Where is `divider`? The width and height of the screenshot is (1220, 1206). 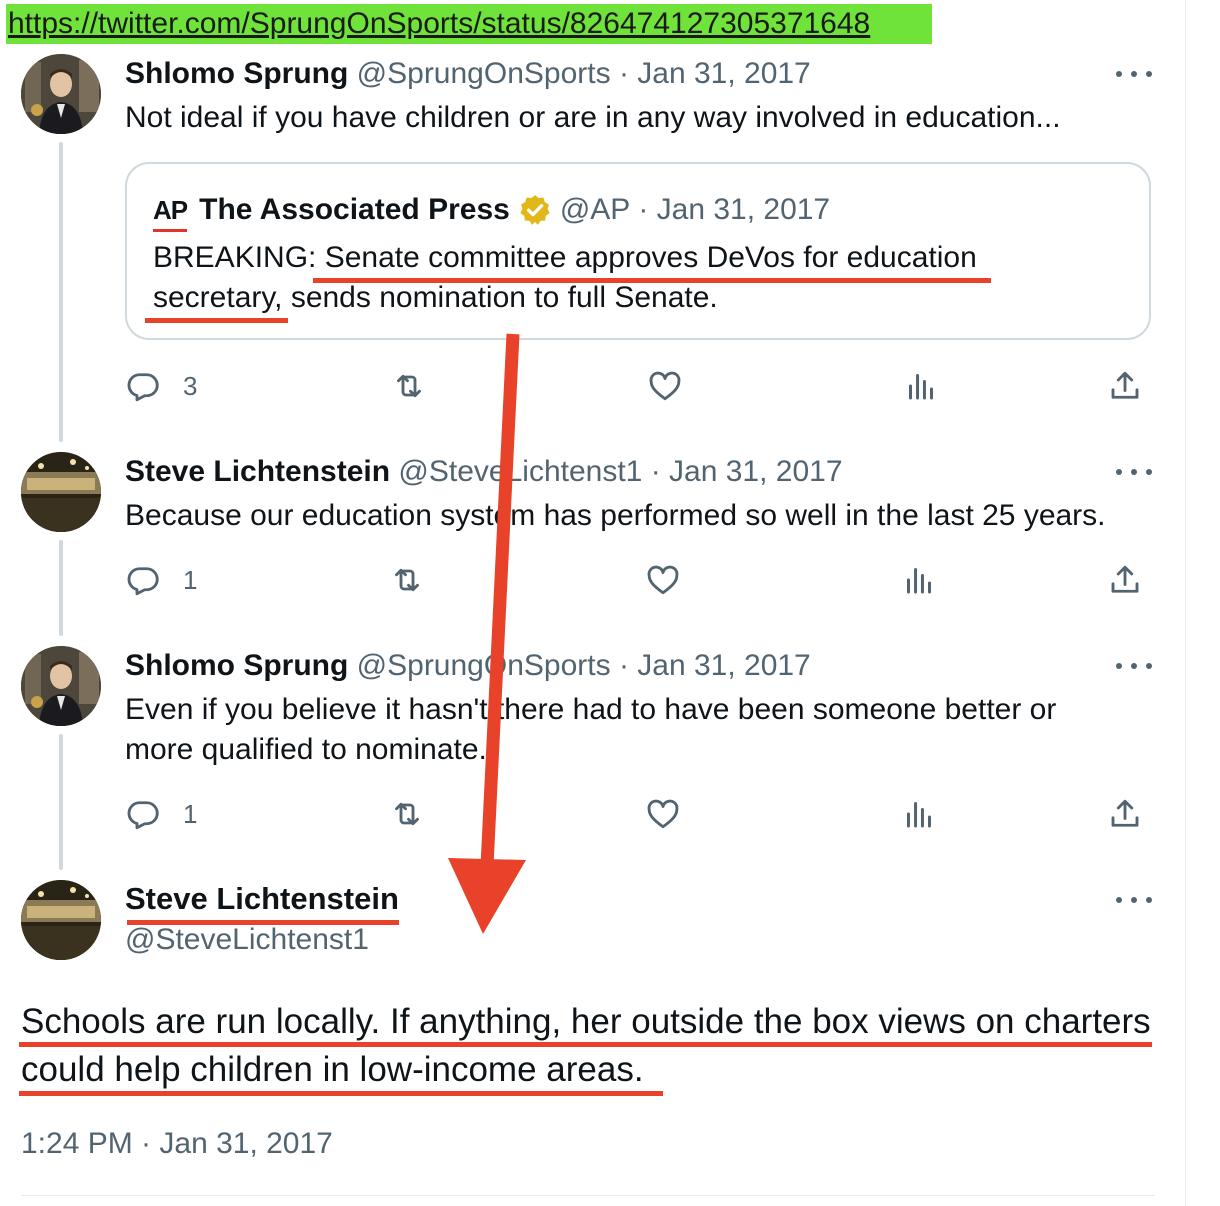
divider is located at coordinates (588, 1195).